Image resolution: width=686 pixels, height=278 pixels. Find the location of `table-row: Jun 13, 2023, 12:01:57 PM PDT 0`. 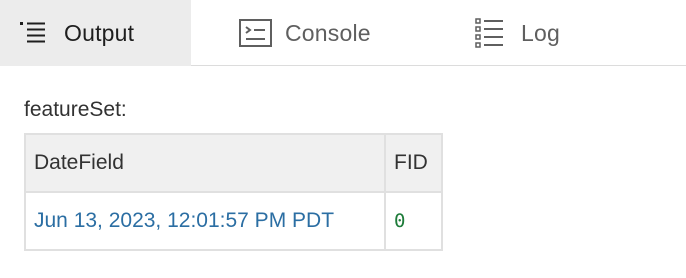

table-row: Jun 13, 2023, 12:01:57 PM PDT 0 is located at coordinates (233, 221).